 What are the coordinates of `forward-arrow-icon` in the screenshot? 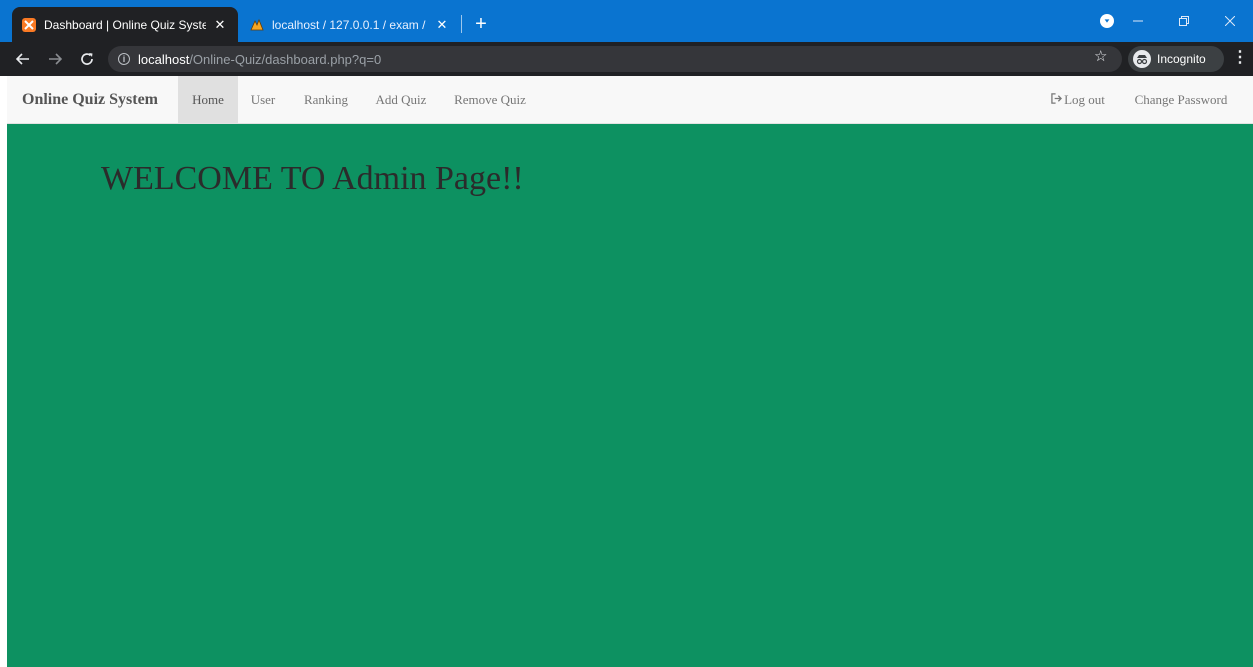 It's located at (55, 59).